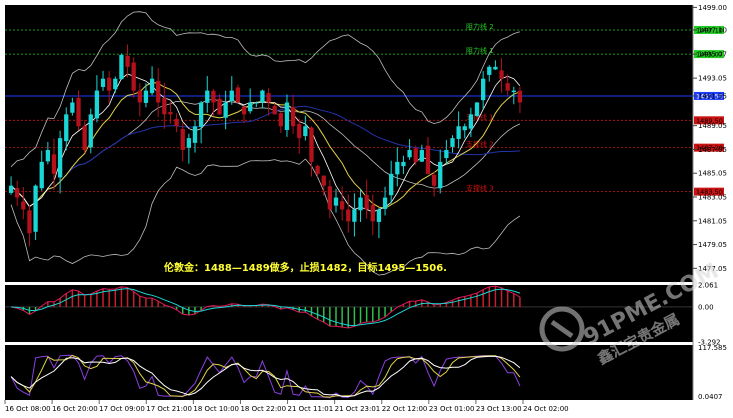  Describe the element at coordinates (358, 409) in the screenshot. I see `x-tick-label: 21 Oct 23:01` at that location.